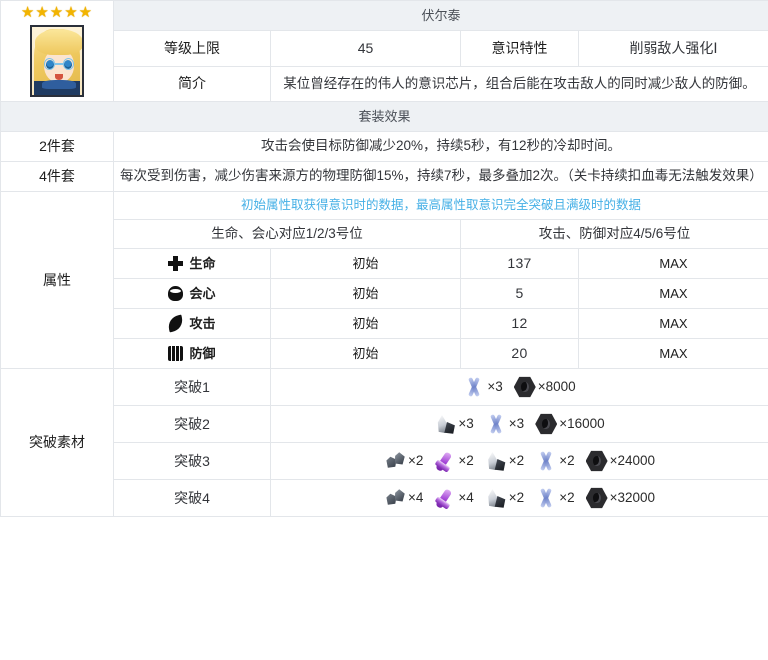 This screenshot has height=660, width=768. What do you see at coordinates (176, 353) in the screenshot?
I see `def-icon` at bounding box center [176, 353].